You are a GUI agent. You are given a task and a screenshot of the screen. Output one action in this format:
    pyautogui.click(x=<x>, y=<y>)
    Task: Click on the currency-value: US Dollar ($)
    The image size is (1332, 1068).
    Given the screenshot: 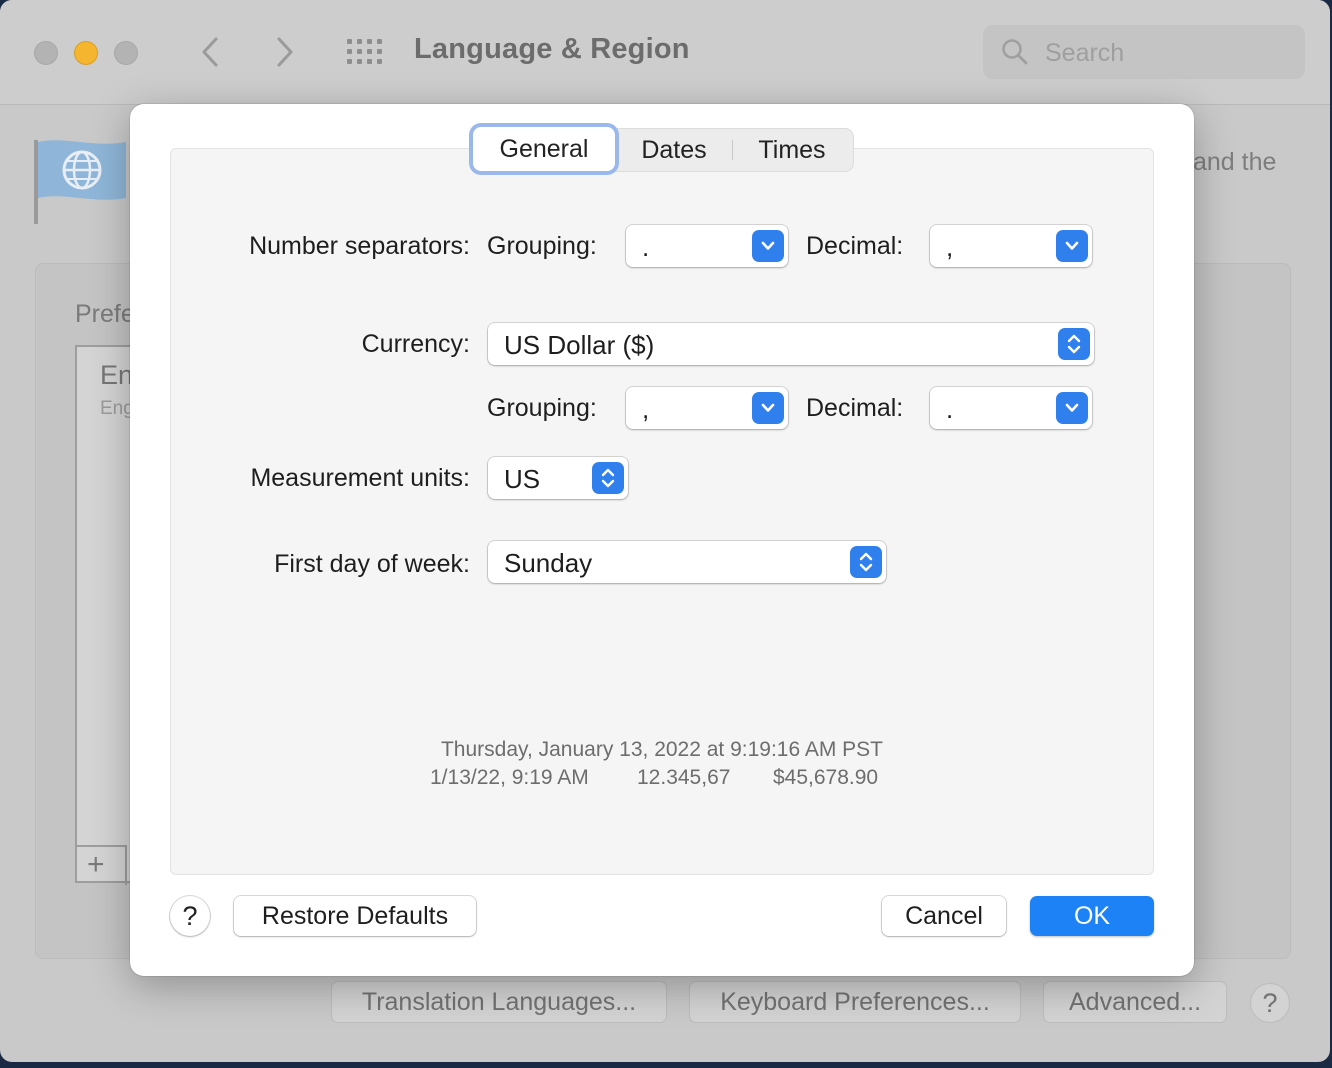 What is the action you would take?
    pyautogui.click(x=579, y=345)
    